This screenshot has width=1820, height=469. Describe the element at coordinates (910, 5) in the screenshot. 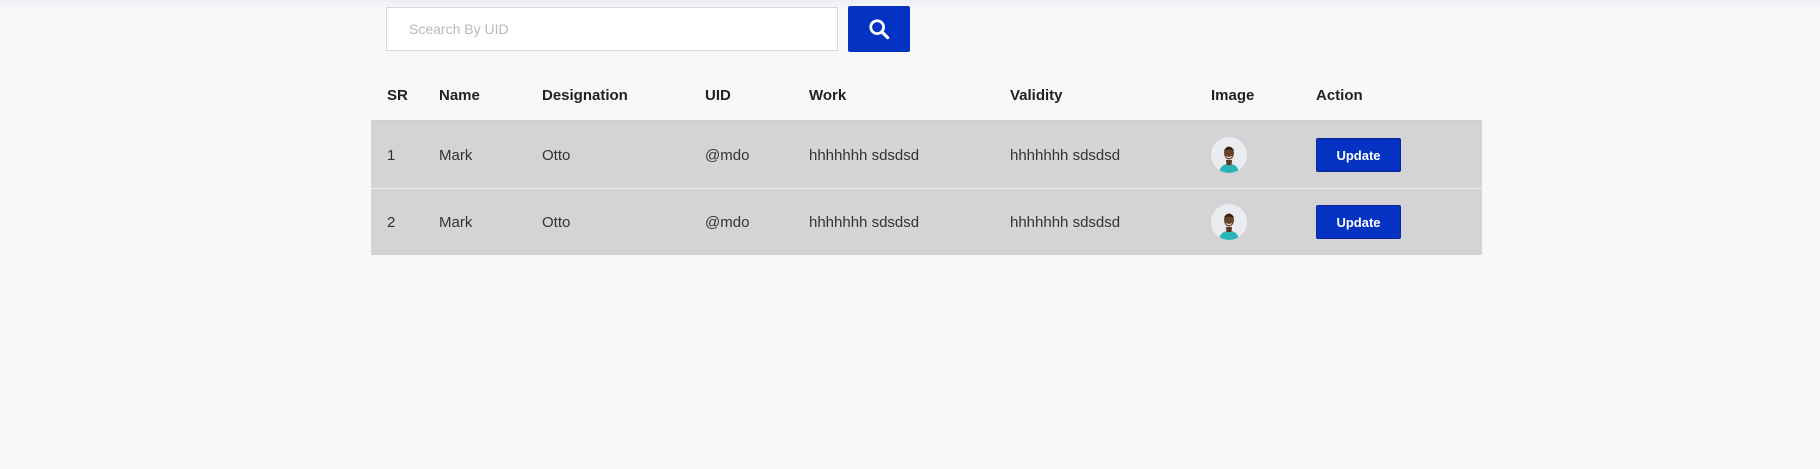

I see `top-shadow` at that location.